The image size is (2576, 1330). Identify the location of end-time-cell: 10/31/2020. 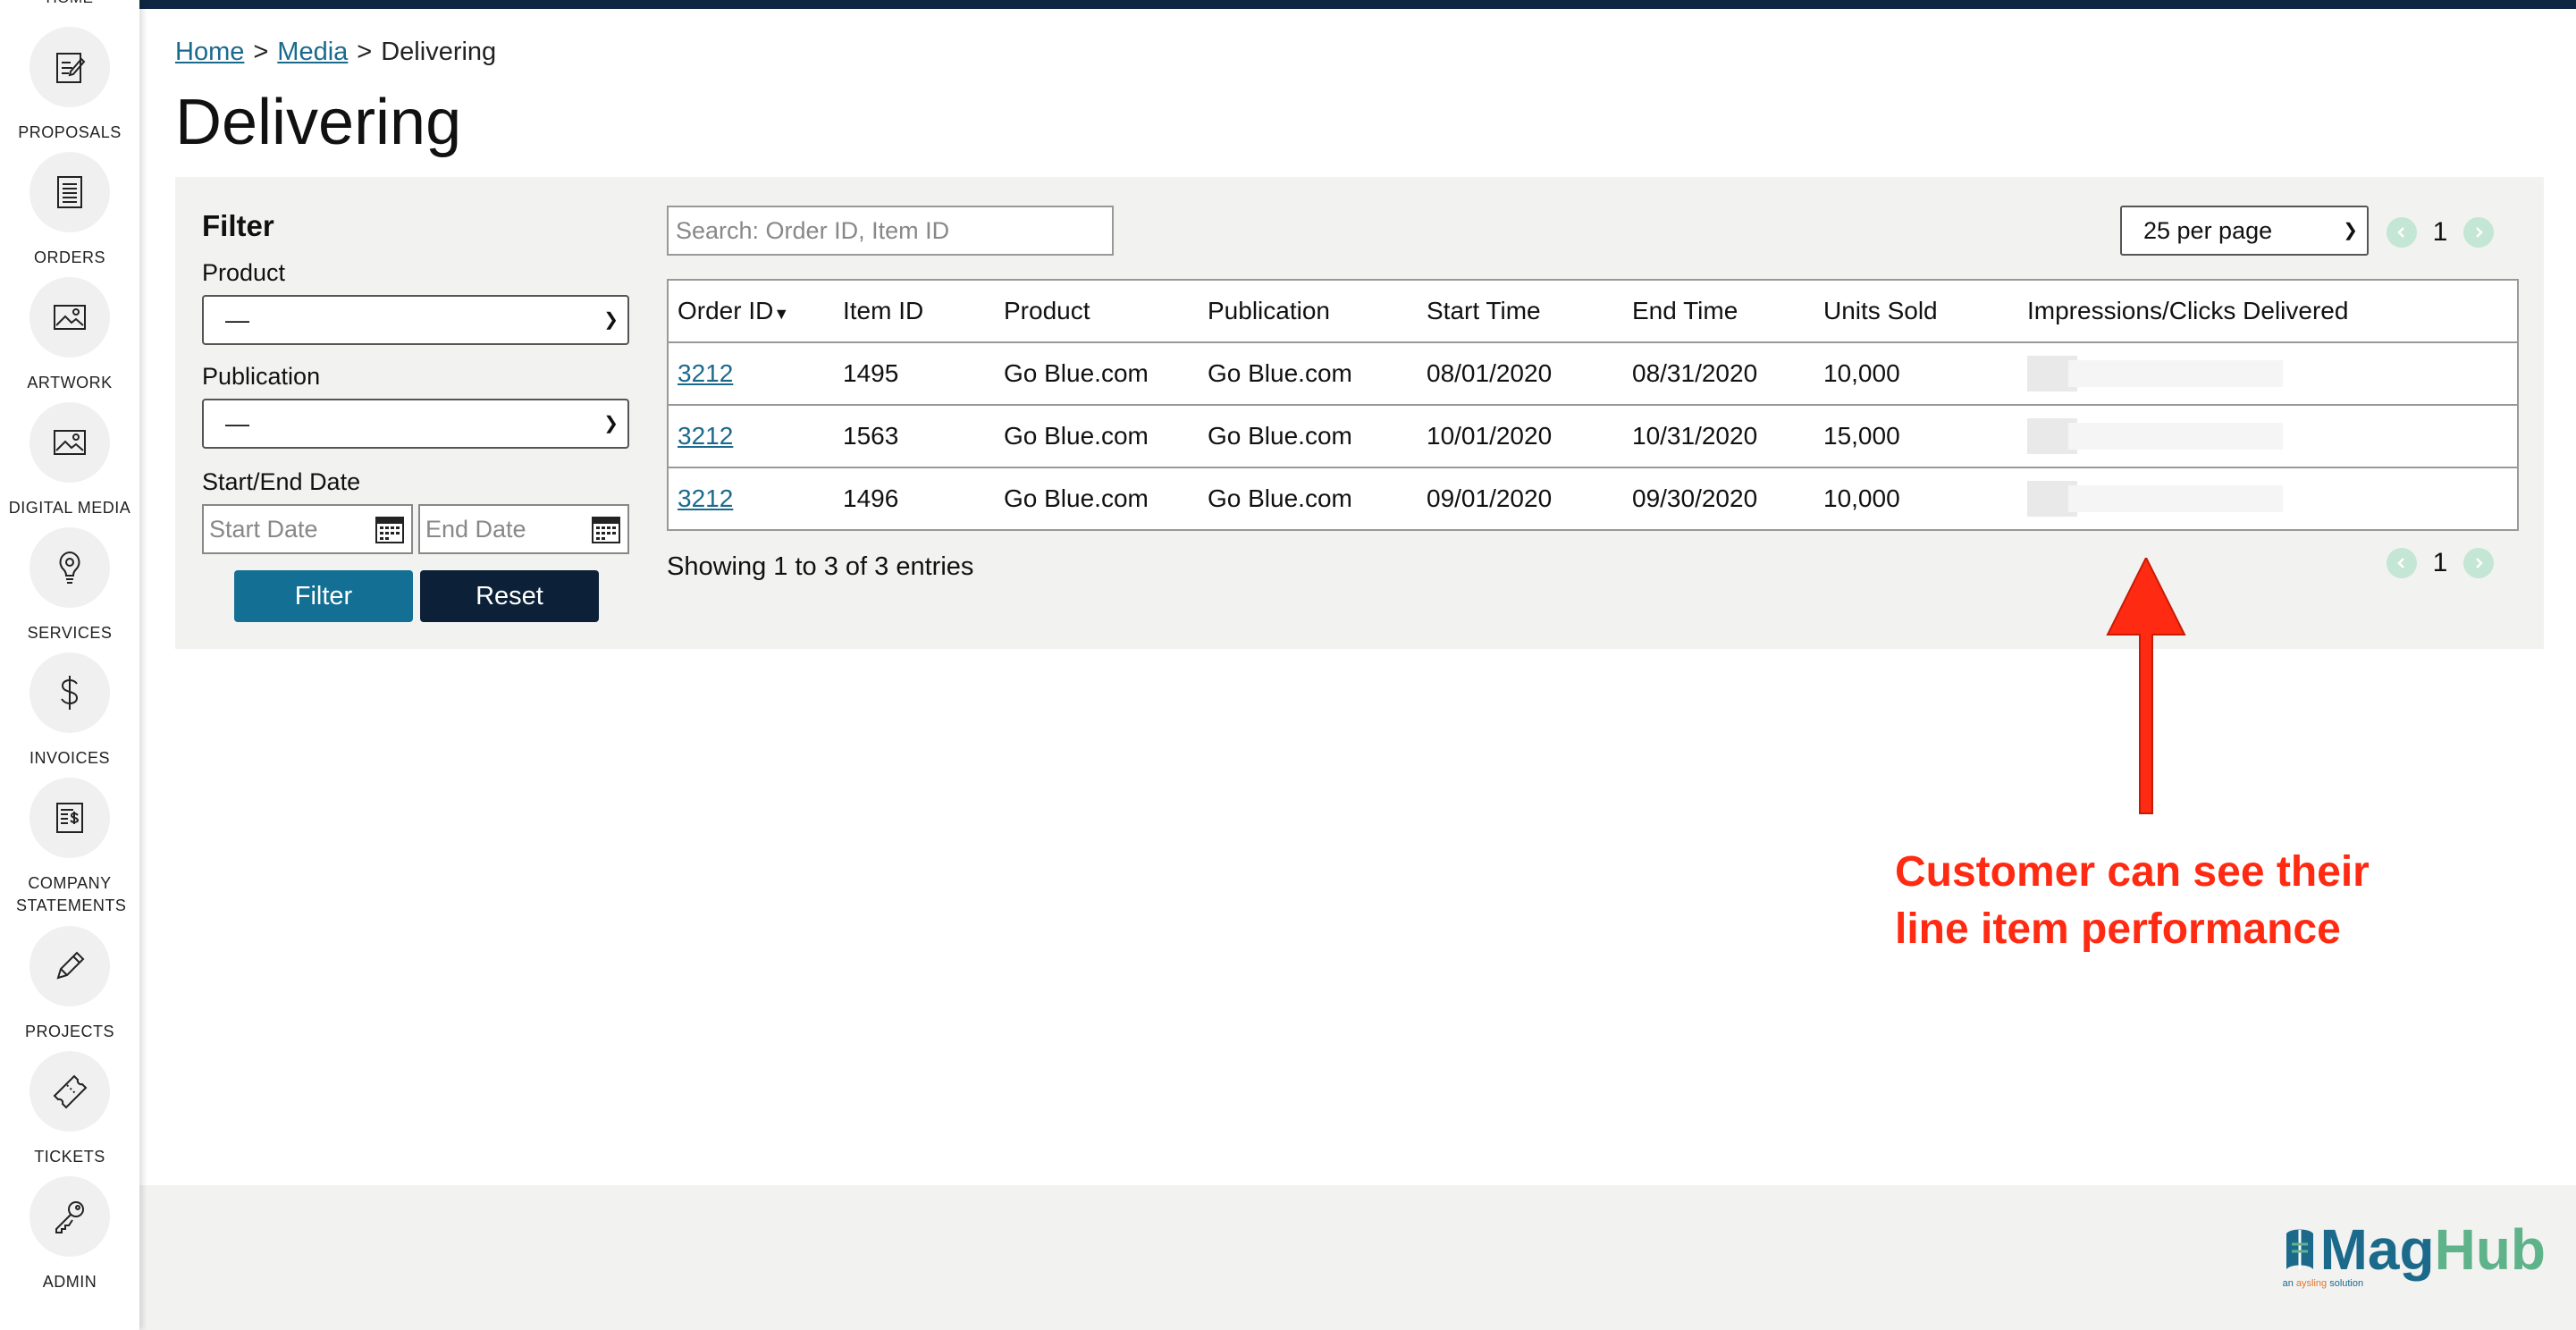
(1728, 435).